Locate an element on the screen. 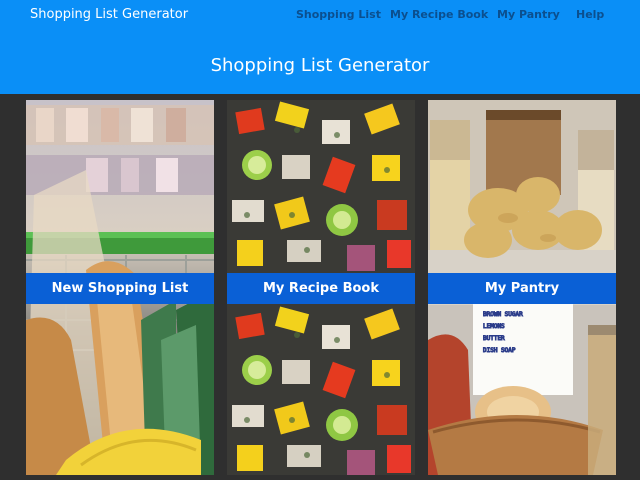 Image resolution: width=640 pixels, height=480 pixels. nav-my-pantry: My Pantry is located at coordinates (528, 14).